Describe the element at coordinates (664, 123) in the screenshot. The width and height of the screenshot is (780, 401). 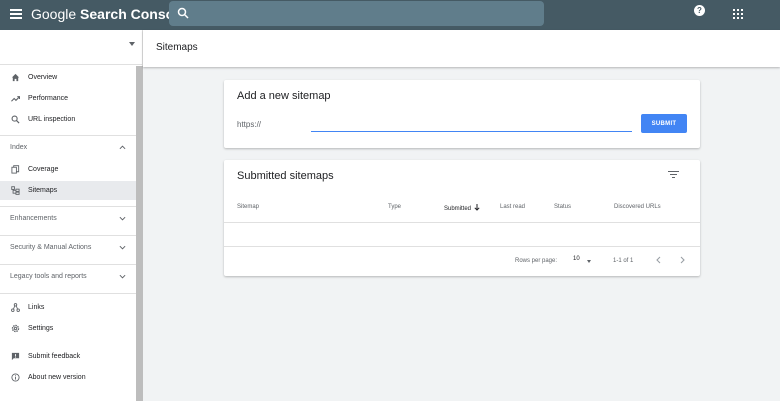
I see `submit-button: SUBMIT` at that location.